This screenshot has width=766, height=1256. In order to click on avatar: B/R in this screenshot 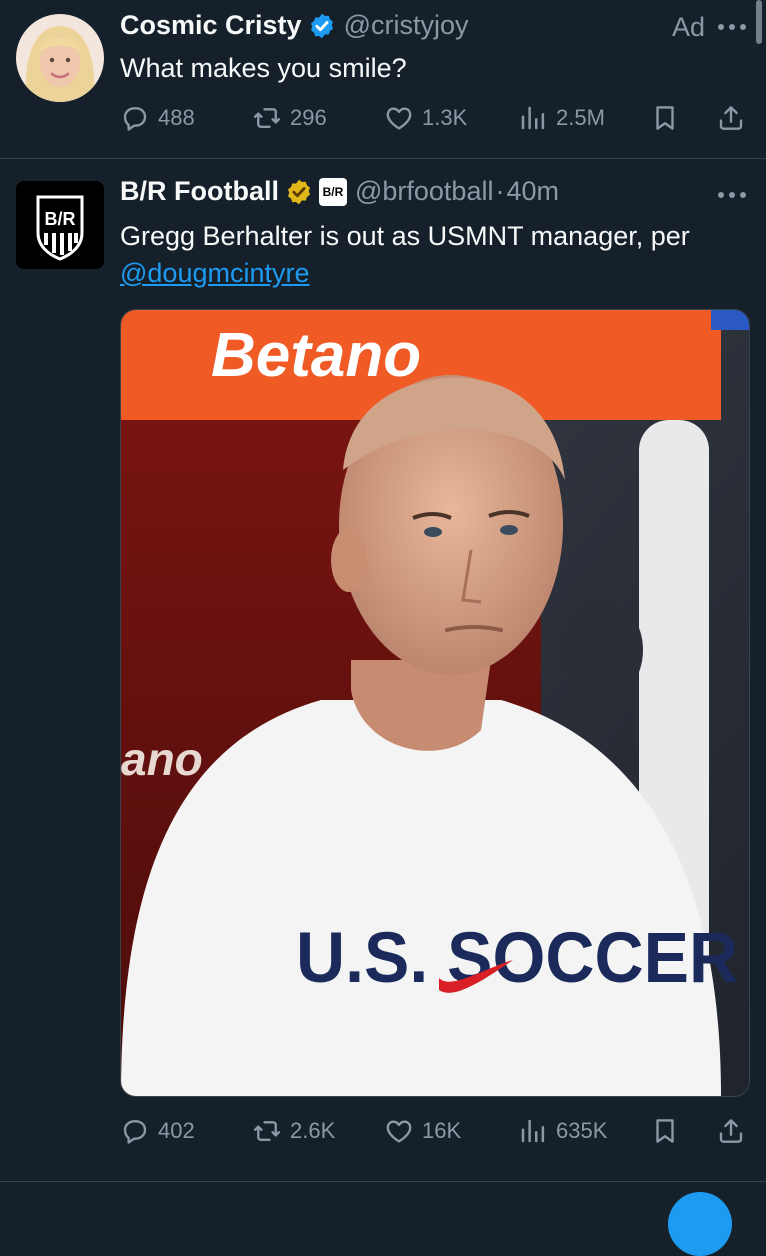, I will do `click(60, 225)`.